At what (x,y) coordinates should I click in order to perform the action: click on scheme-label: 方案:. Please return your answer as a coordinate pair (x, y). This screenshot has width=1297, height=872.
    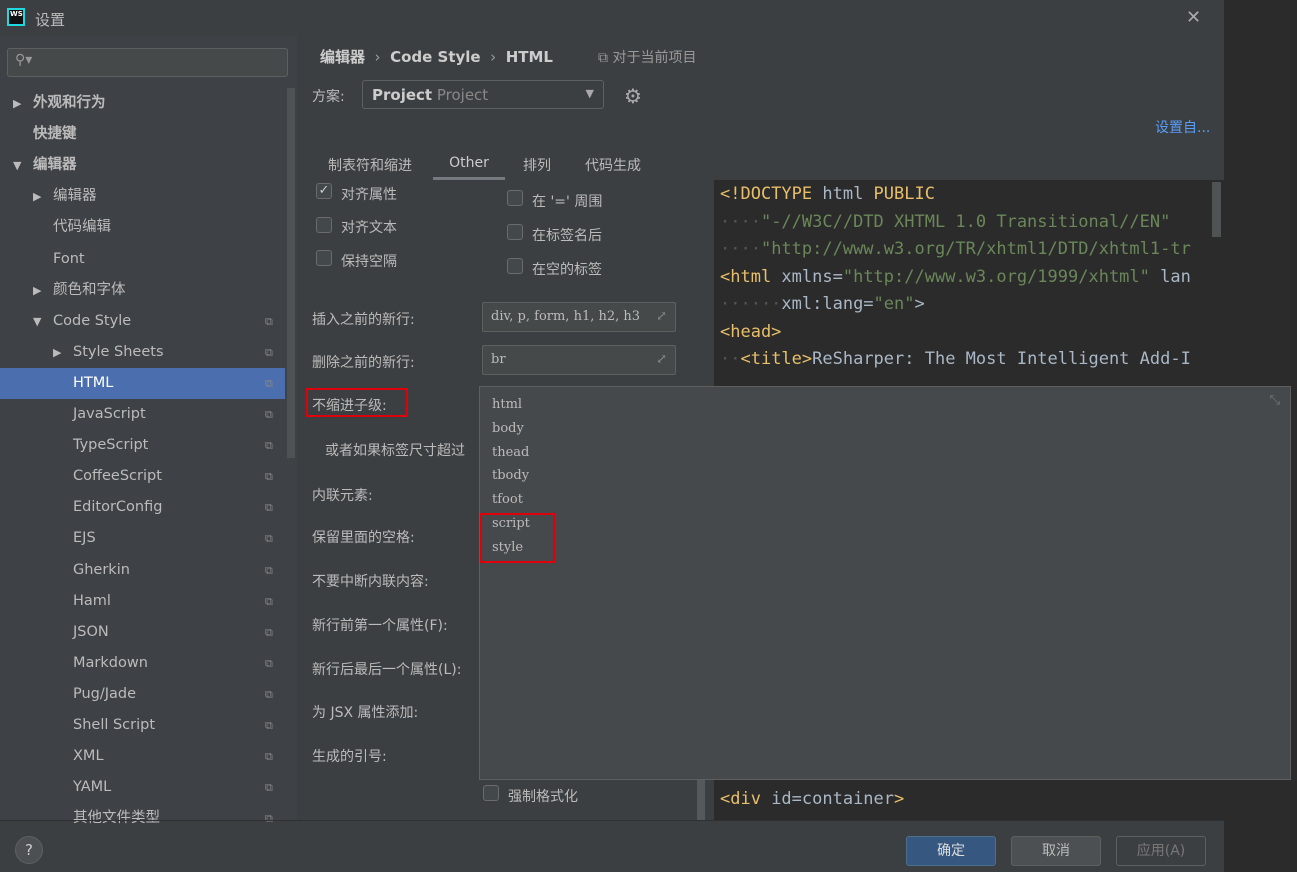
    Looking at the image, I should click on (328, 97).